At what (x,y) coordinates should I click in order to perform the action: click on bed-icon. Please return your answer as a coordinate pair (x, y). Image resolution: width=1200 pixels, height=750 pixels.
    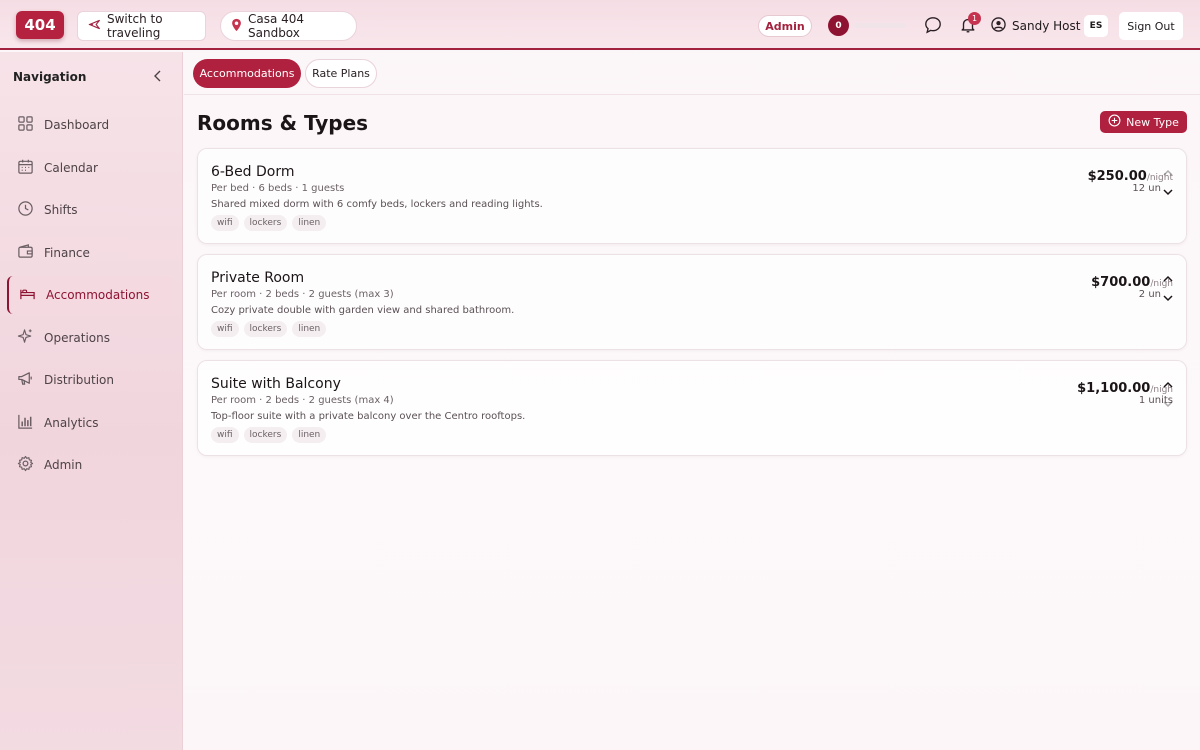
    Looking at the image, I should click on (27, 295).